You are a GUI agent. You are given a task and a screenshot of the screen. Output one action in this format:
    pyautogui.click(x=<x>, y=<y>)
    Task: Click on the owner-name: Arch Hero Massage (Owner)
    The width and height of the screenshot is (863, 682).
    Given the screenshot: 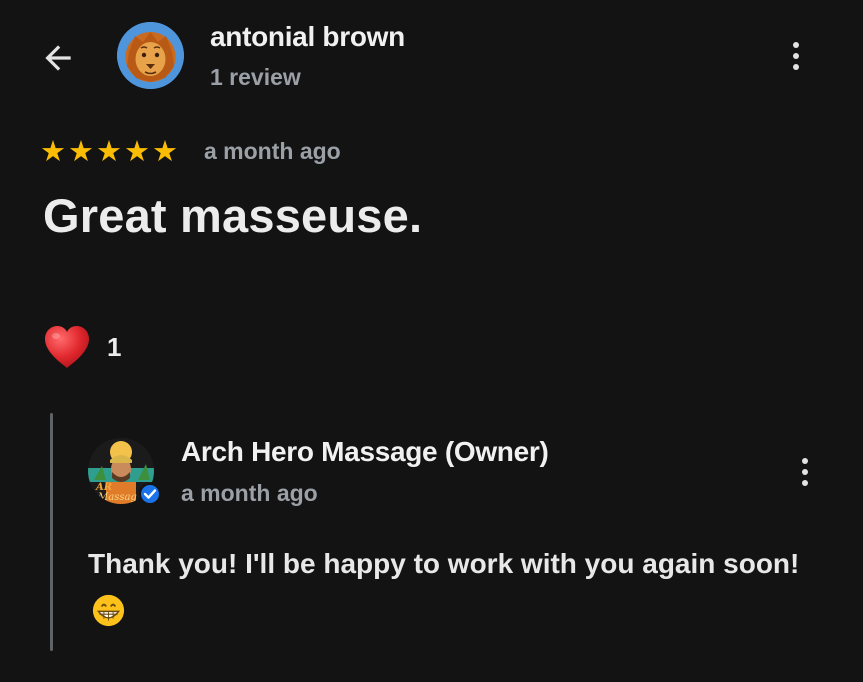 What is the action you would take?
    pyautogui.click(x=365, y=451)
    